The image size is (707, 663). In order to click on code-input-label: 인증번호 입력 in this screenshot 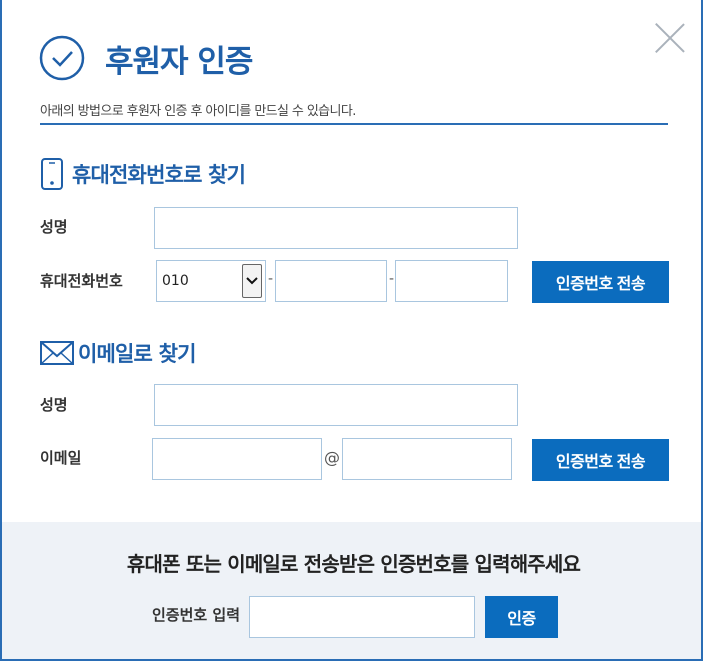, I will do `click(196, 615)`.